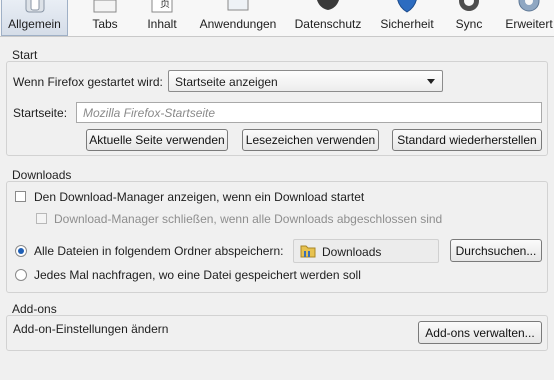  I want to click on save-to-folder-radio, so click(21, 251).